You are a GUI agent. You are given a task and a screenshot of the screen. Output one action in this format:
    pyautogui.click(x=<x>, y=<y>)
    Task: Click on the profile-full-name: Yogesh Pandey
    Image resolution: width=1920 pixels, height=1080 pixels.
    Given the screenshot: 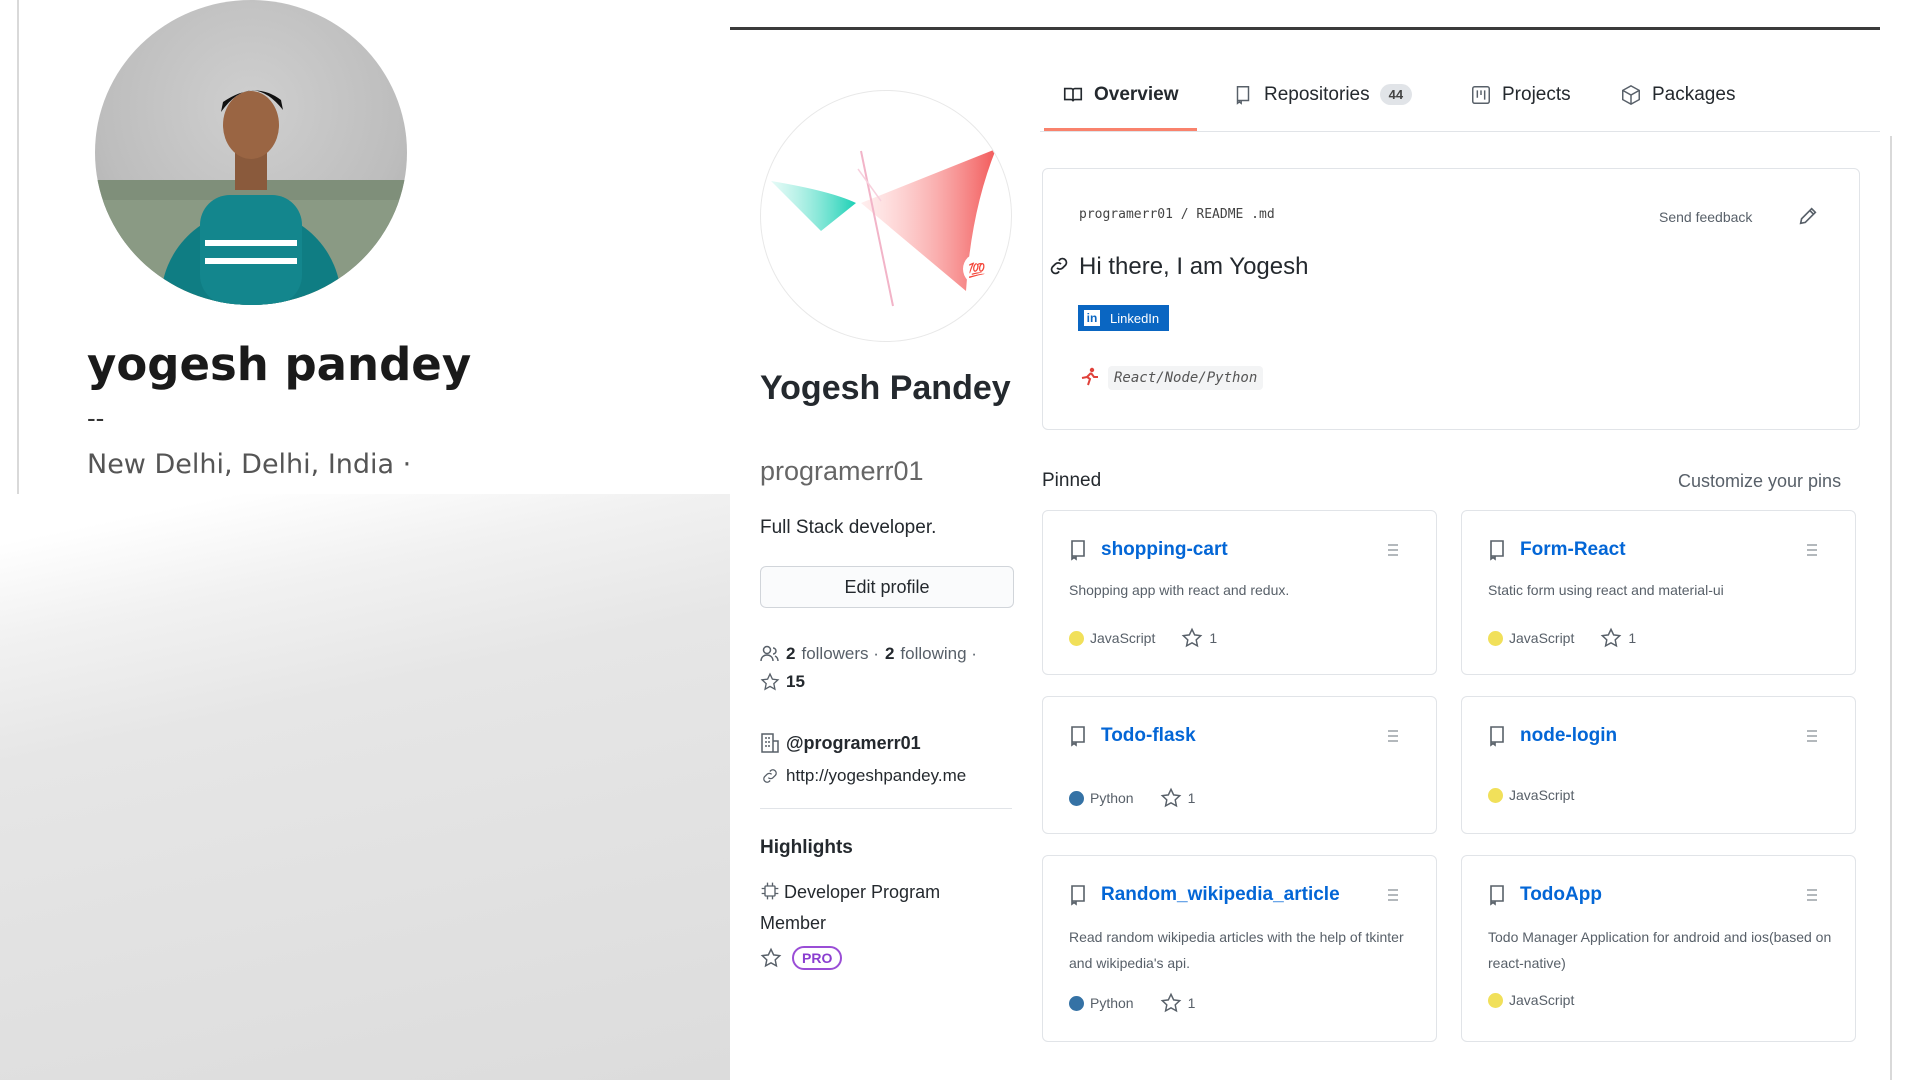 What is the action you would take?
    pyautogui.click(x=885, y=388)
    